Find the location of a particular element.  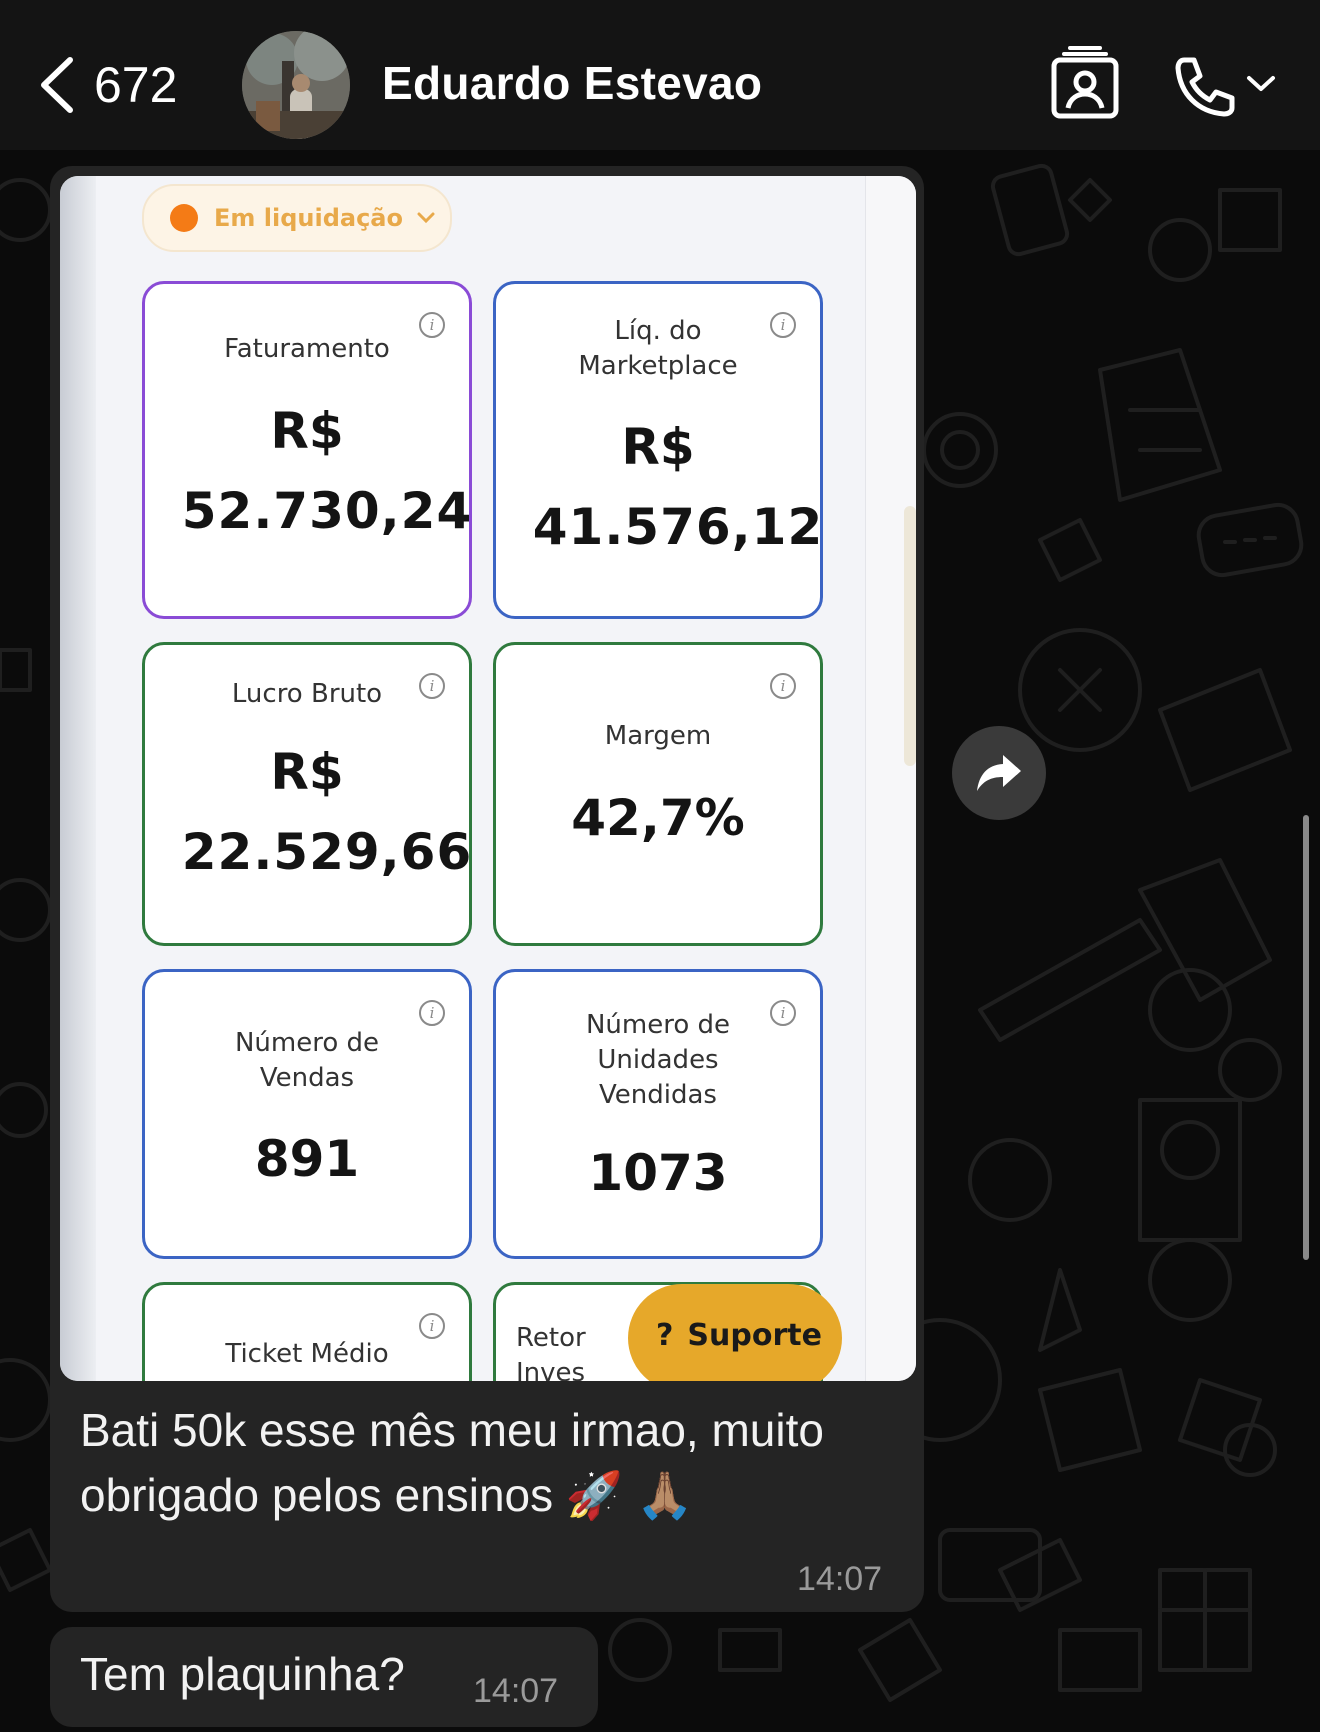

metric-card-vendas: i Número de Vendas 891 is located at coordinates (307, 1114).